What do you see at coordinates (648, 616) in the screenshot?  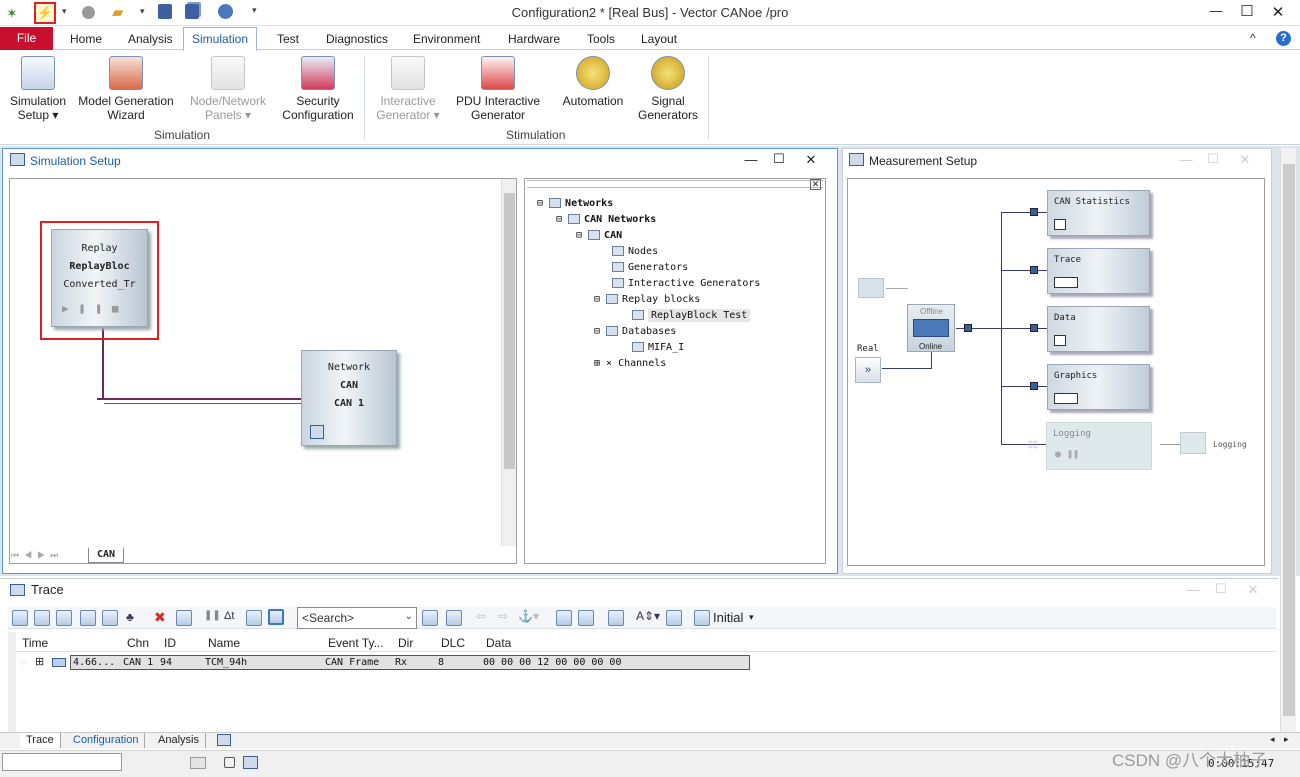 I see `font-size-icon: A⇕▾` at bounding box center [648, 616].